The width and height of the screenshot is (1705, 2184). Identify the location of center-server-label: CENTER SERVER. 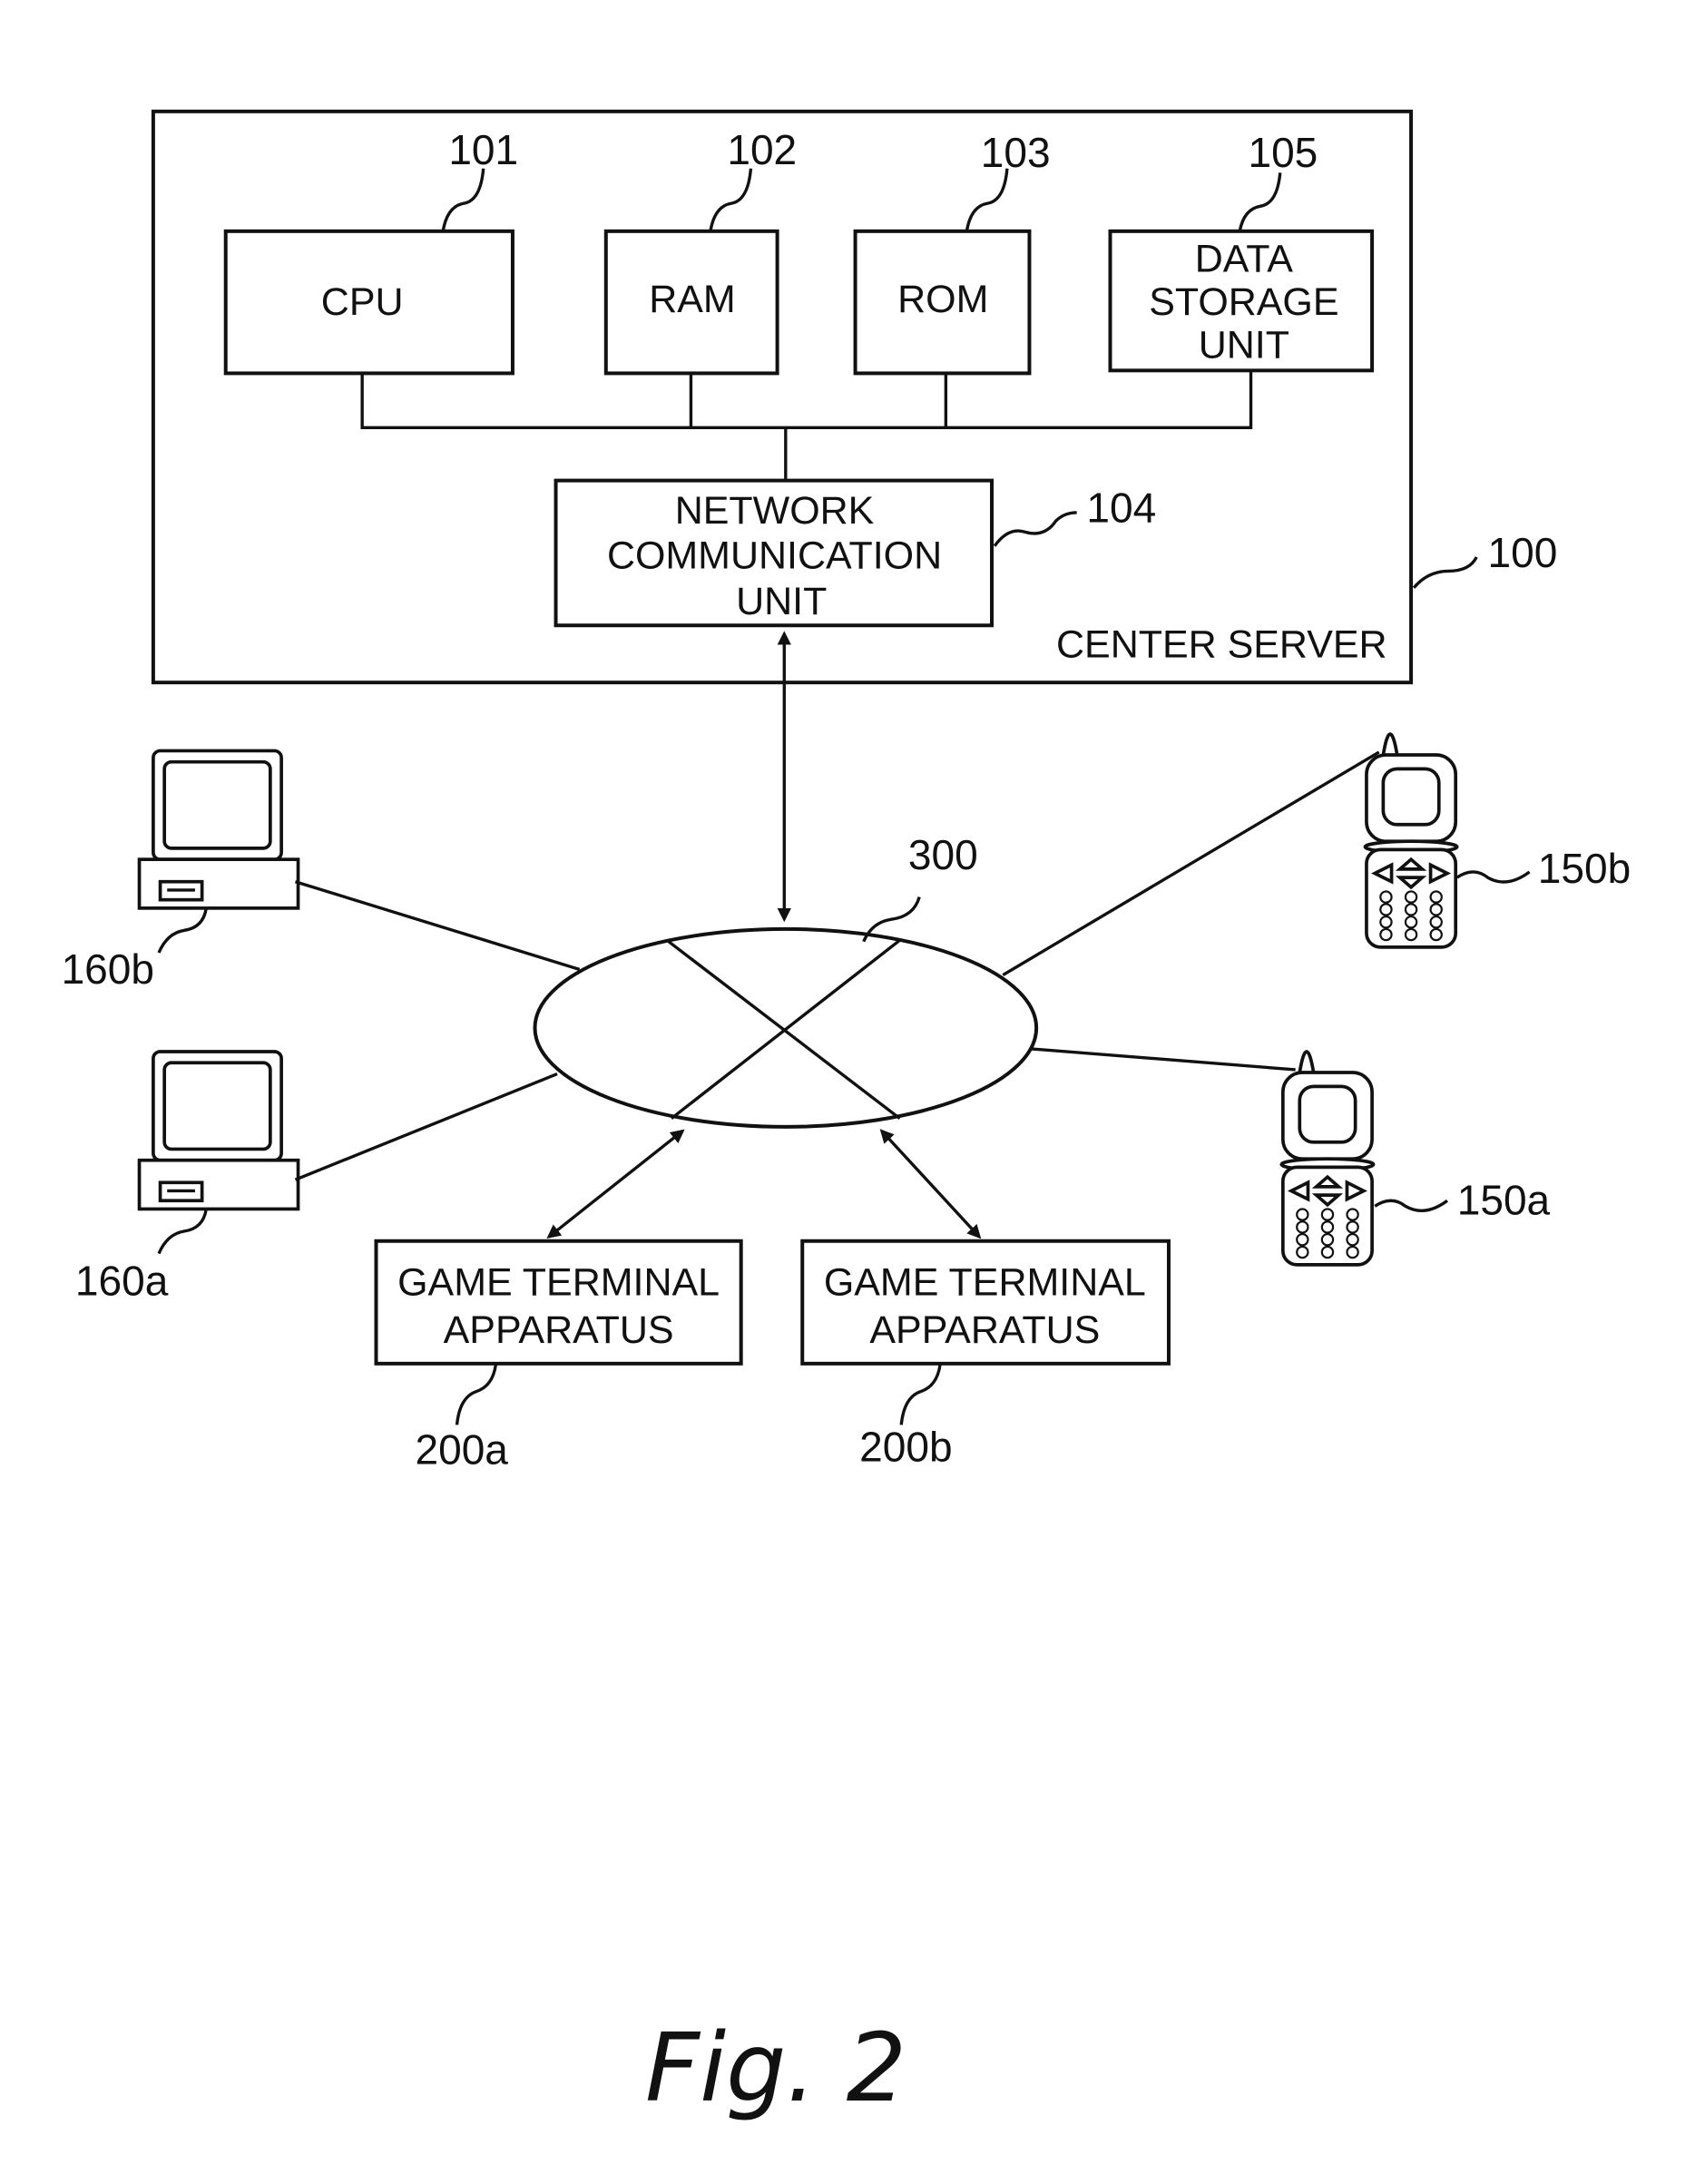
(1221, 645).